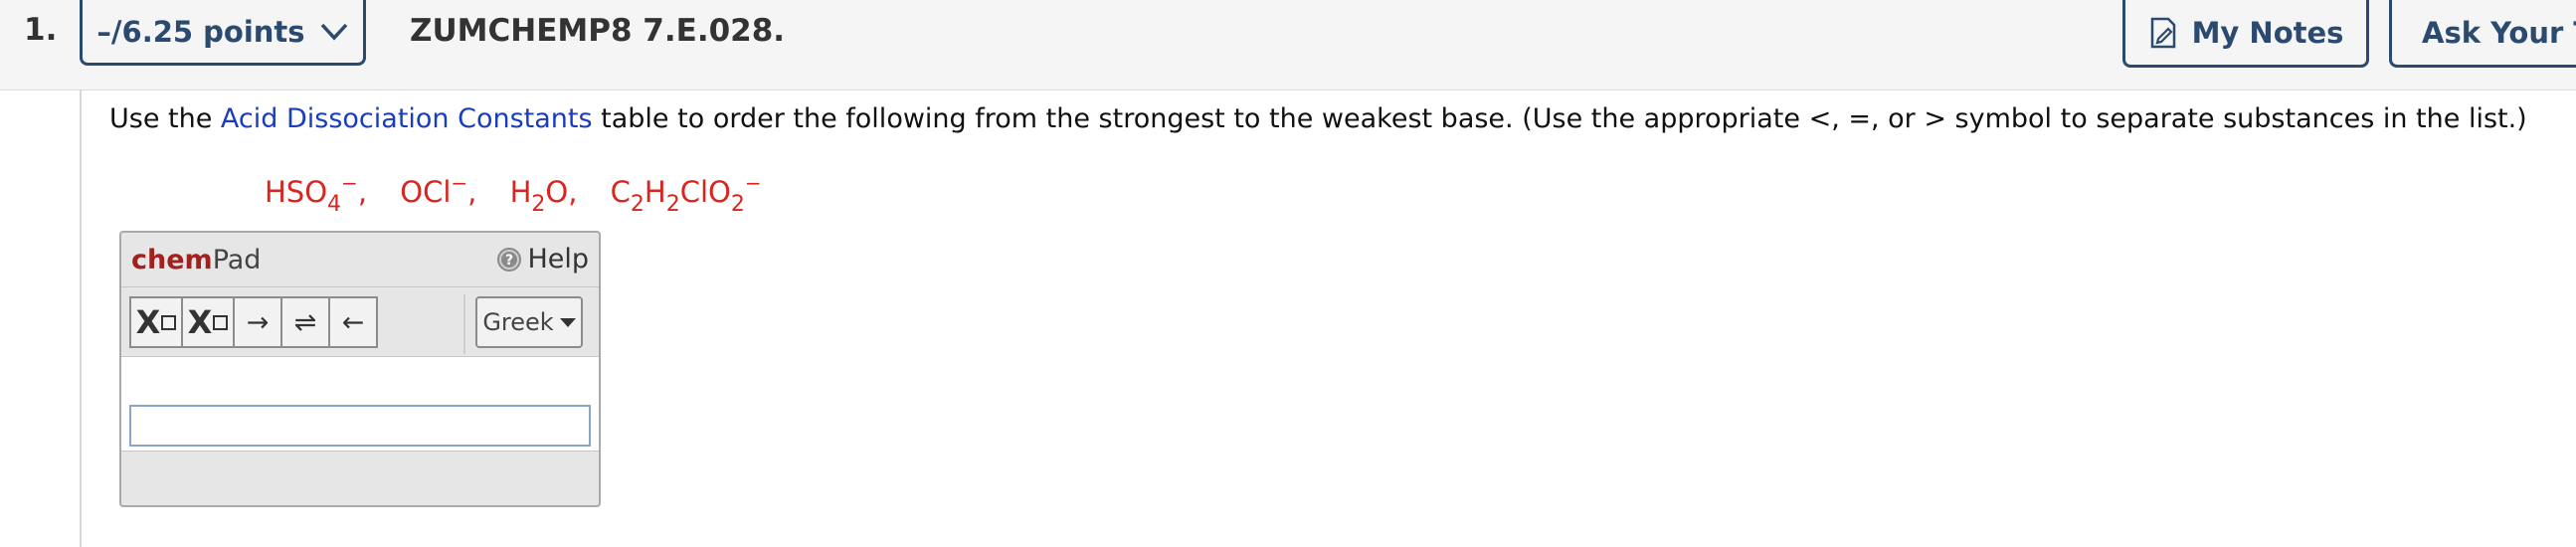 The width and height of the screenshot is (2576, 547). Describe the element at coordinates (156, 322) in the screenshot. I see `subscript-button: X` at that location.